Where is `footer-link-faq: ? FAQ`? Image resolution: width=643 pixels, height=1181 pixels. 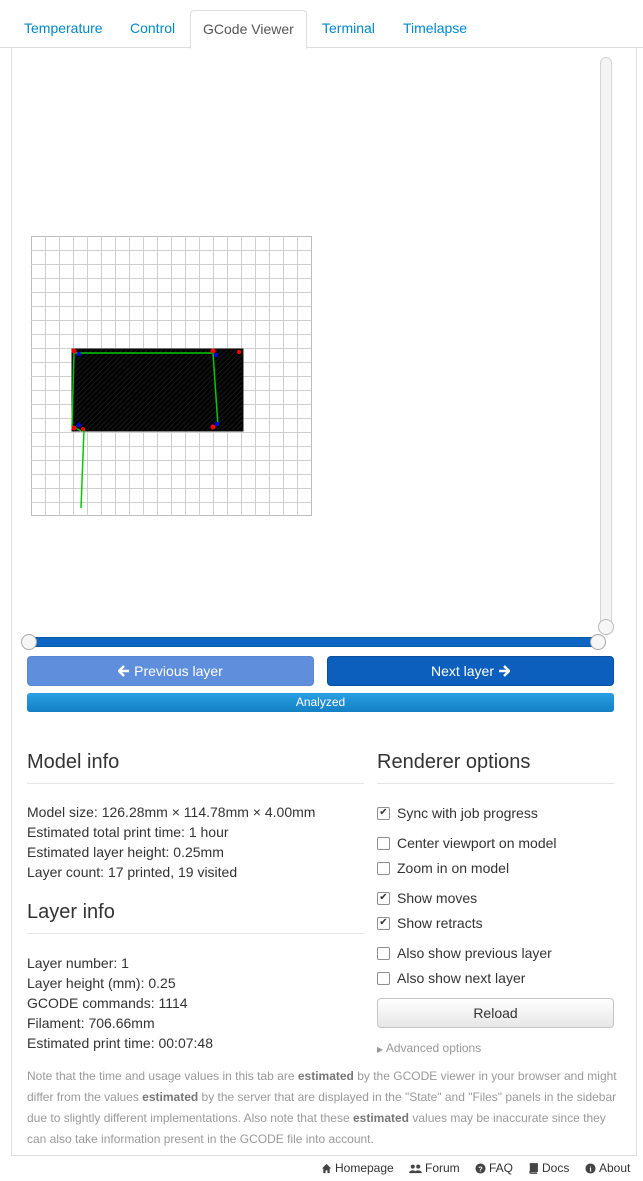 footer-link-faq: ? FAQ is located at coordinates (494, 1168).